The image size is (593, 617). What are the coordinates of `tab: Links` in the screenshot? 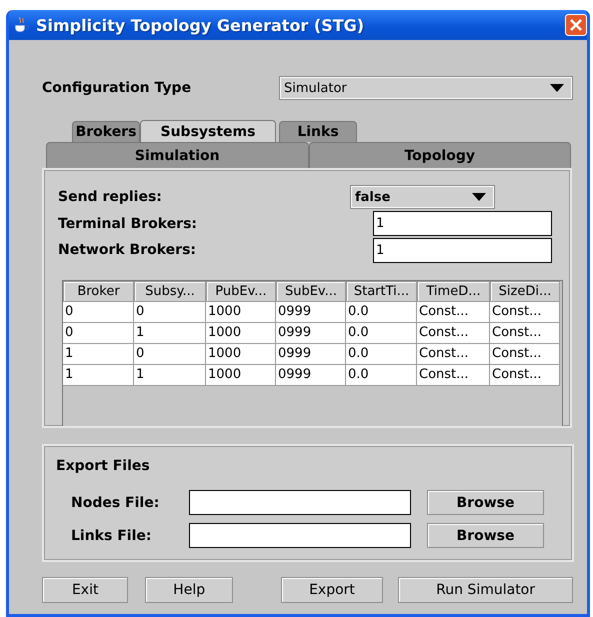 It's located at (318, 131).